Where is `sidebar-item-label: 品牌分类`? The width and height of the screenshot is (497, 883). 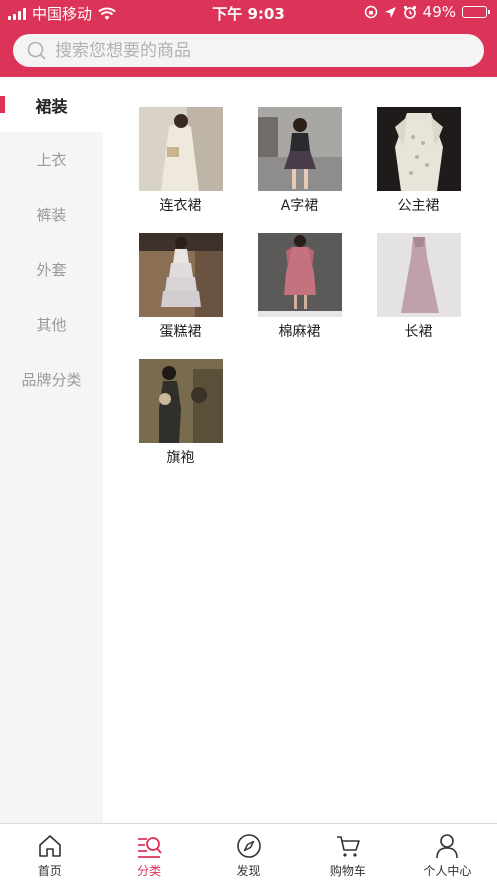
sidebar-item-label: 品牌分类 is located at coordinates (51, 380).